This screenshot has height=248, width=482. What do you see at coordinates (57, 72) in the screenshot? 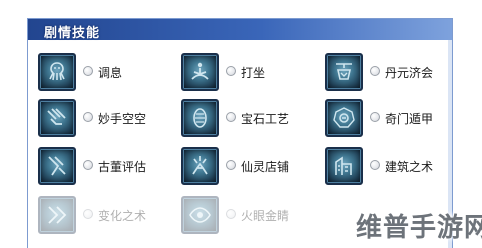
I see `octopus-icon` at bounding box center [57, 72].